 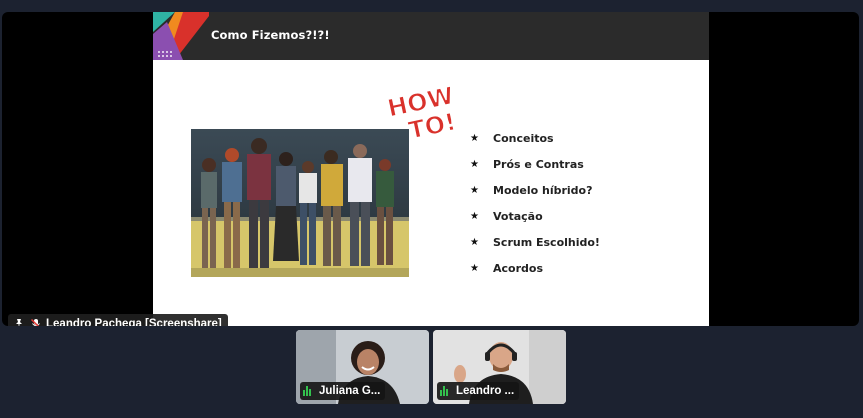 What do you see at coordinates (134, 322) in the screenshot?
I see `screenshare-label-text: Leandro Pachega [Screenshare]` at bounding box center [134, 322].